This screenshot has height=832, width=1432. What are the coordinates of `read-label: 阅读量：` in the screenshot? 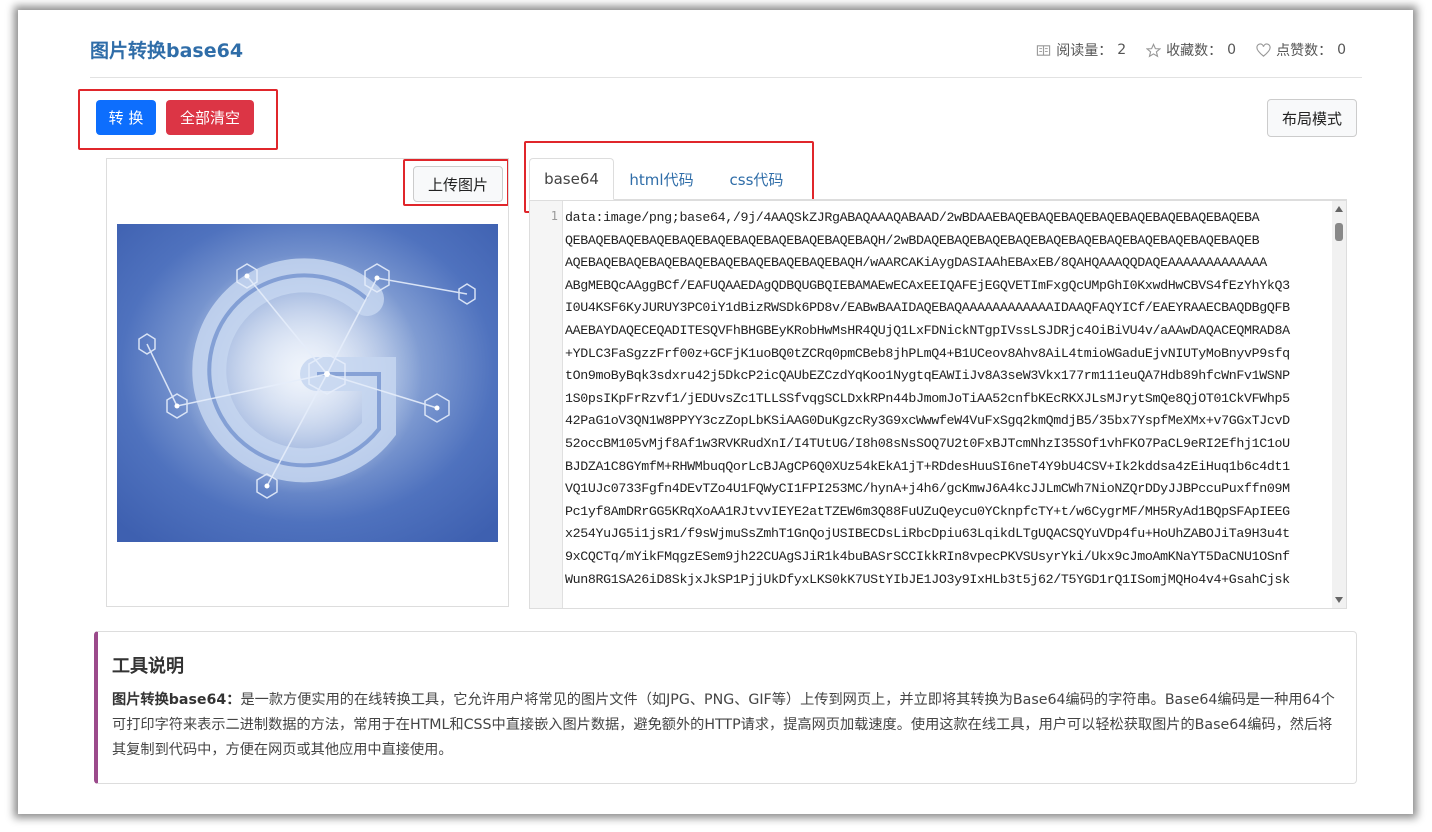 It's located at (1084, 51).